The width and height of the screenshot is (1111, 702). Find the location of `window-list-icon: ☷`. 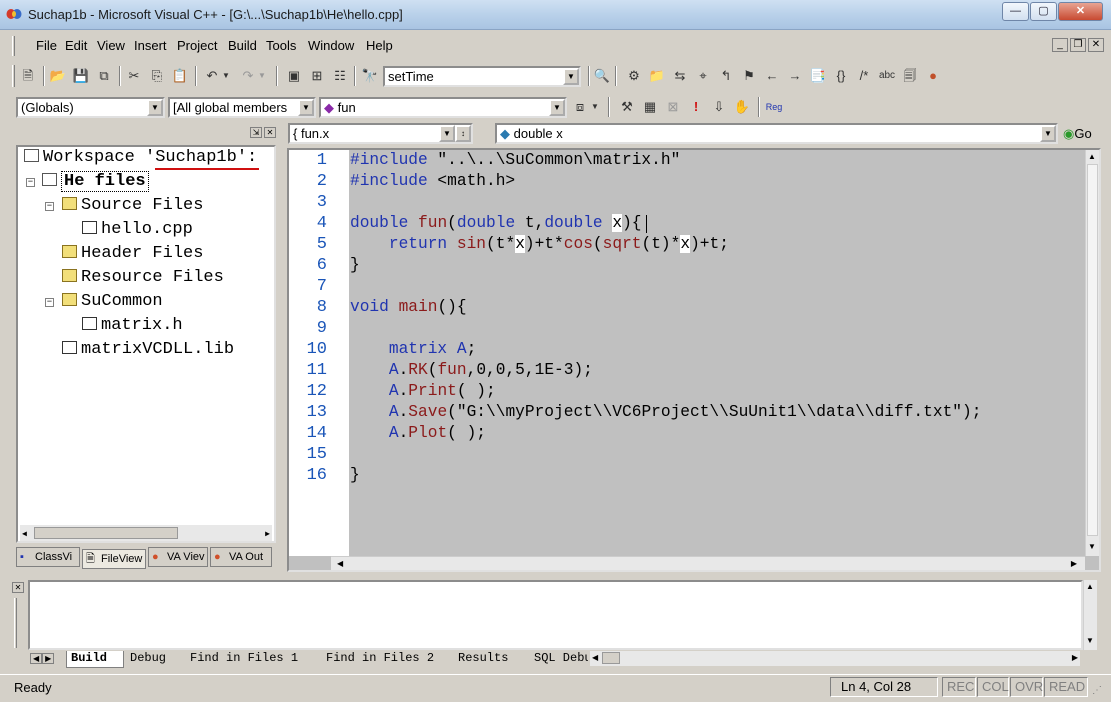

window-list-icon: ☷ is located at coordinates (340, 76).